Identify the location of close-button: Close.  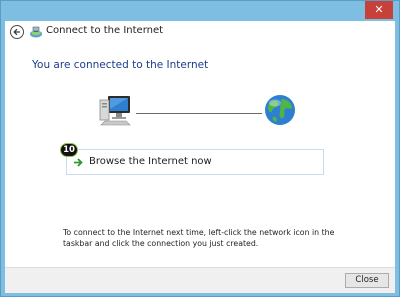
(367, 280).